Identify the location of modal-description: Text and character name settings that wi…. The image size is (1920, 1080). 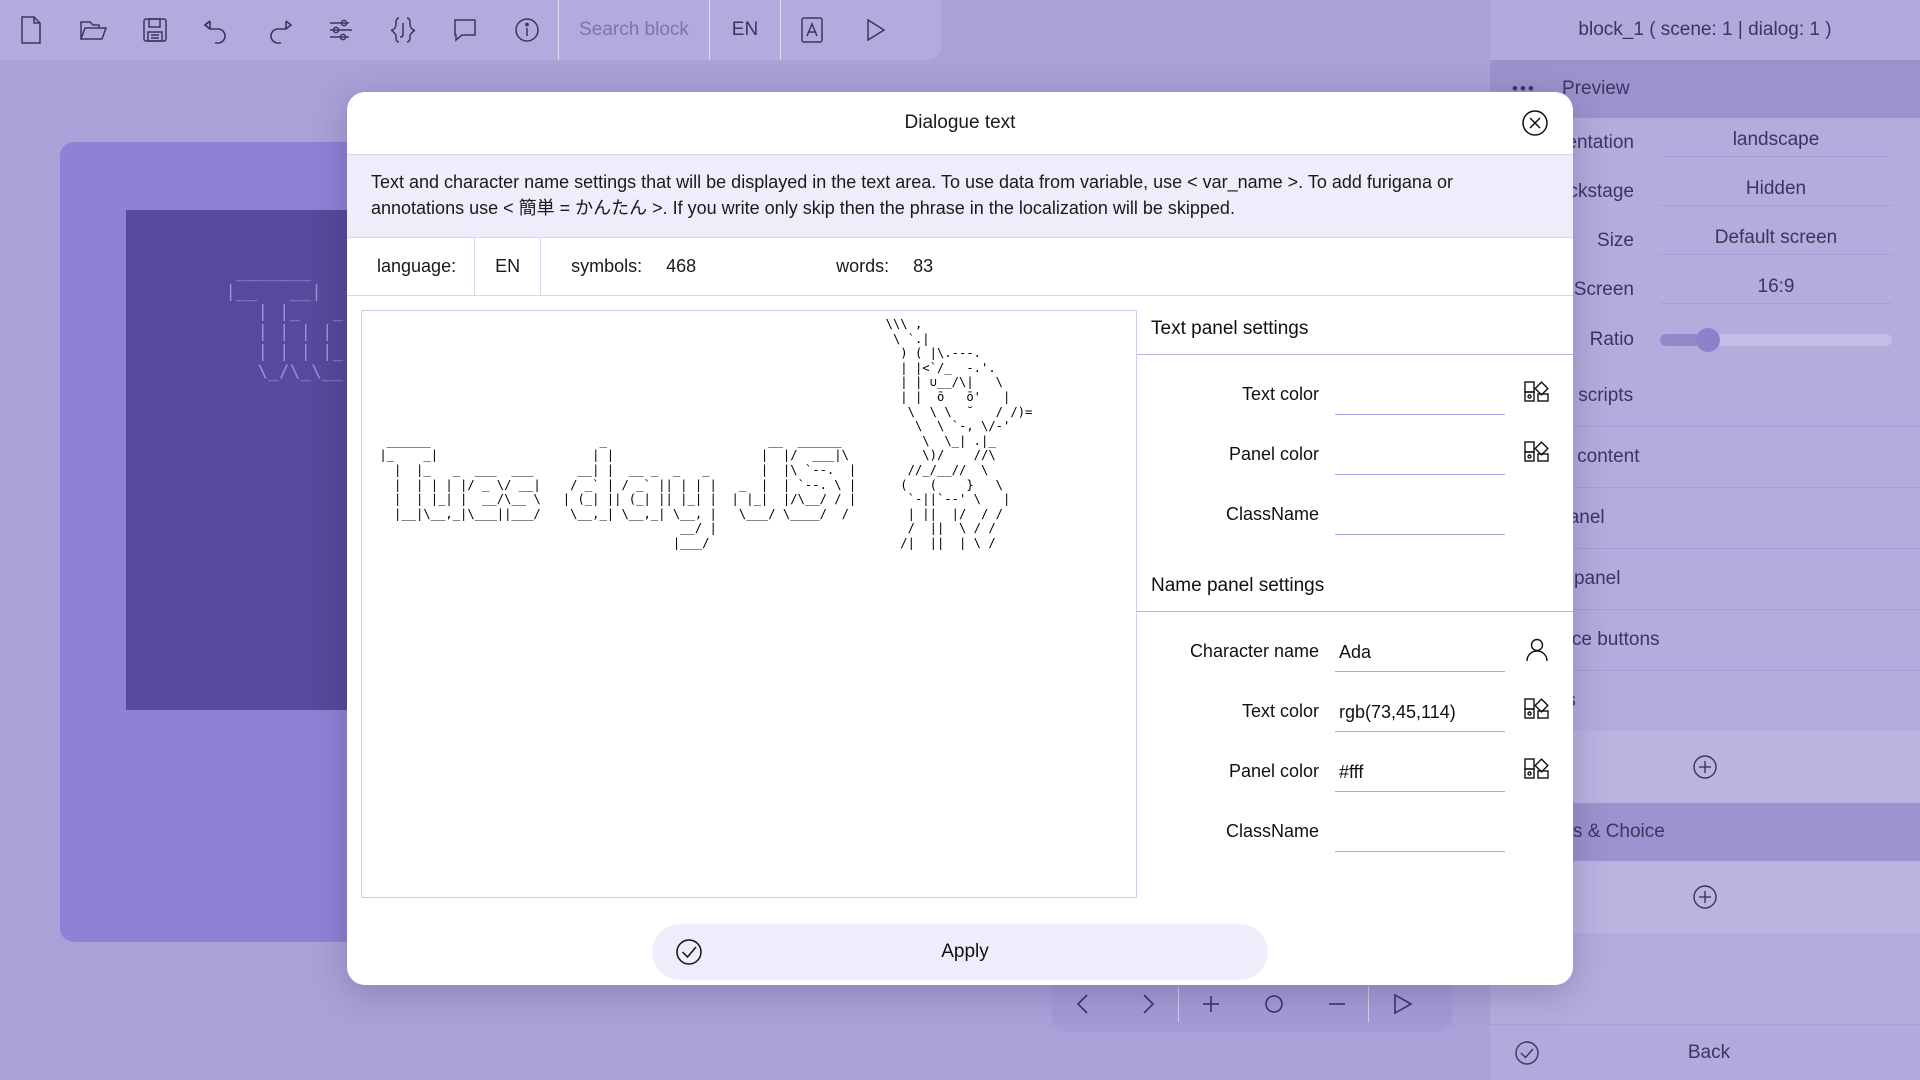
(960, 196).